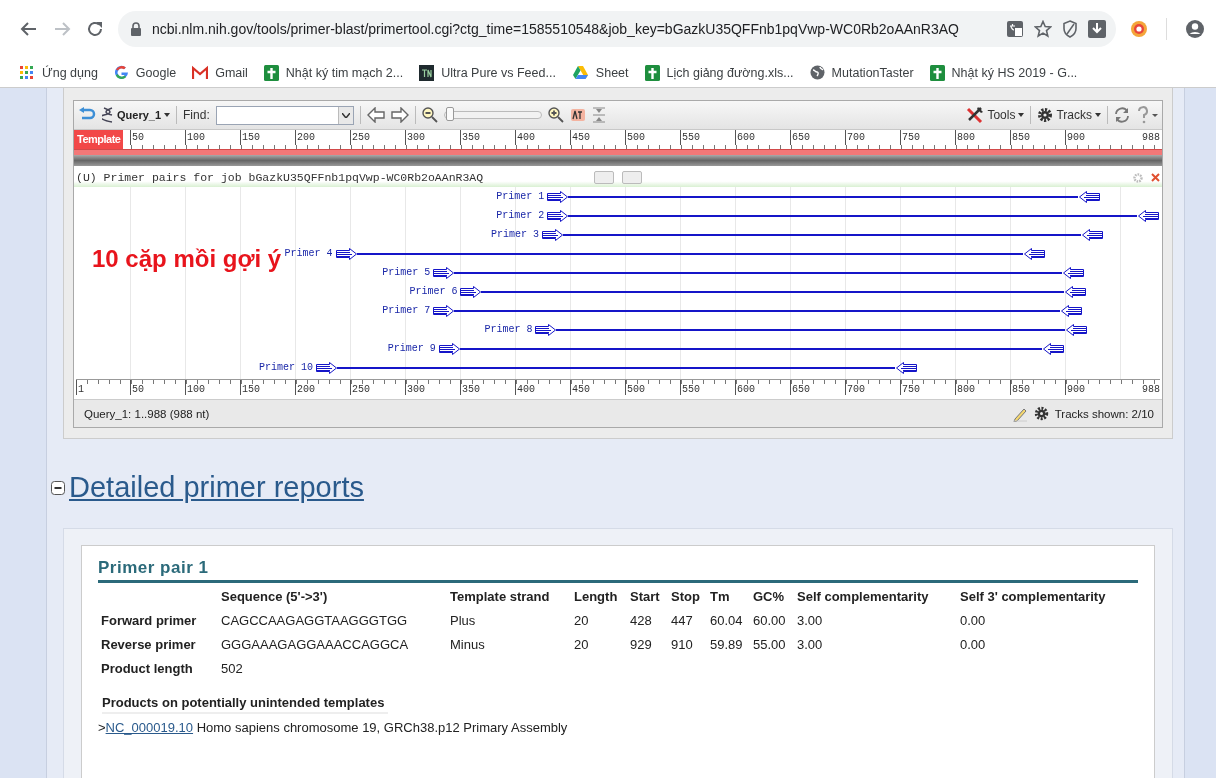 Image resolution: width=1216 pixels, height=778 pixels. I want to click on bookmark: Sheet, so click(600, 72).